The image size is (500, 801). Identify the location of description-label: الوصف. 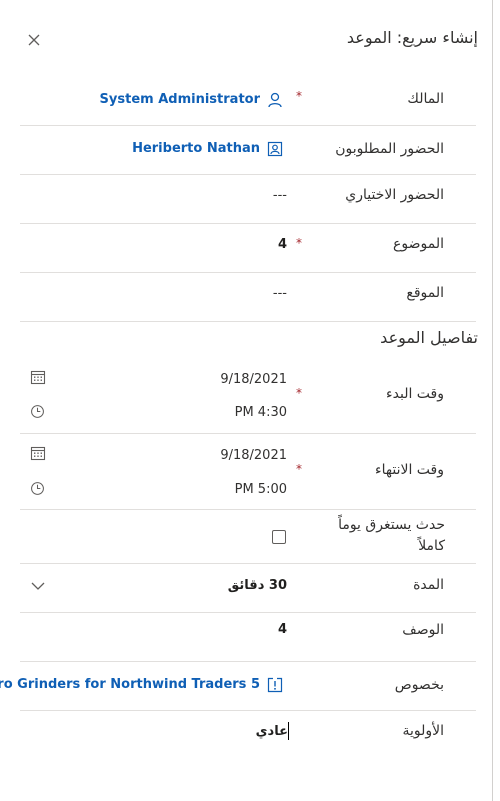
(423, 630).